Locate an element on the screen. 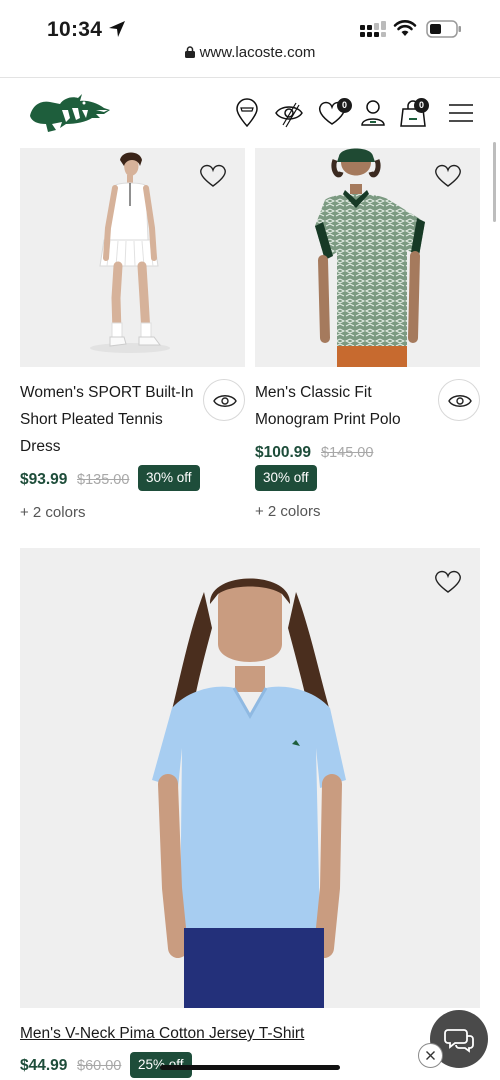 This screenshot has height=1080, width=500. sale-price: $44.99 is located at coordinates (44, 1065).